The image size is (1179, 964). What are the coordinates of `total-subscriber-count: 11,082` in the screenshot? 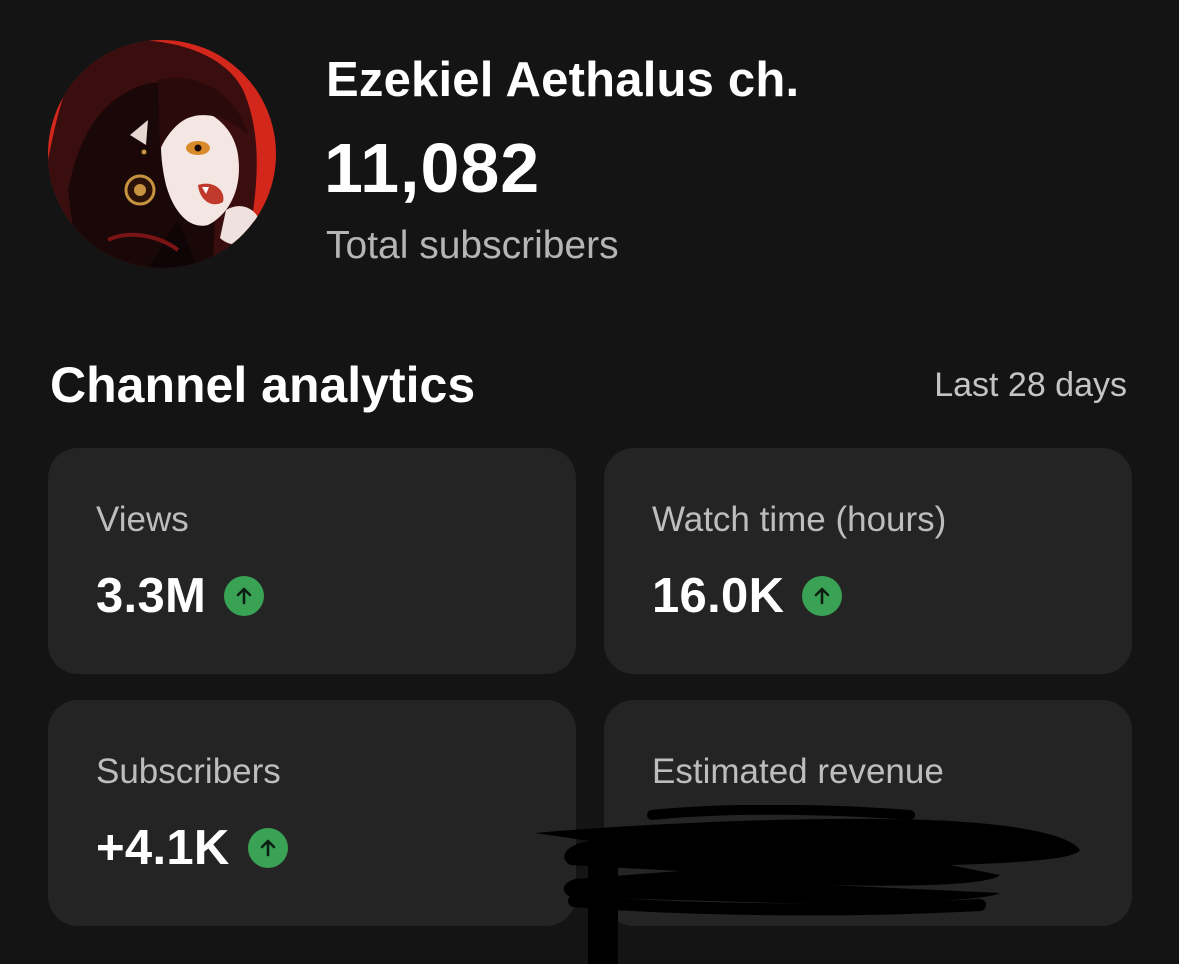 It's located at (432, 168).